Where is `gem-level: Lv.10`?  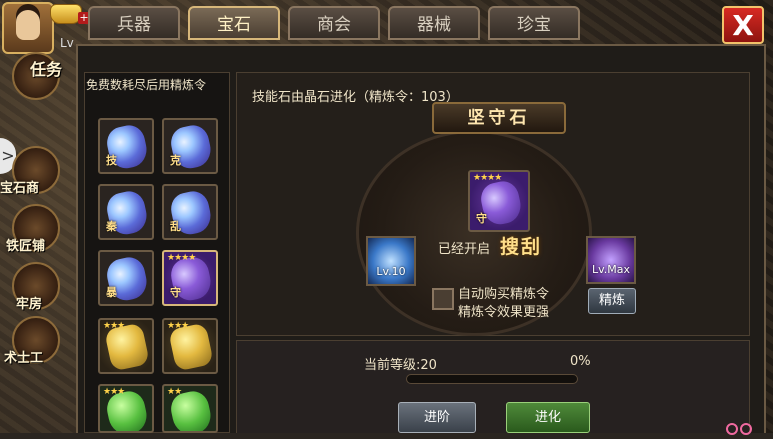
gem-level: Lv.10 is located at coordinates (391, 271).